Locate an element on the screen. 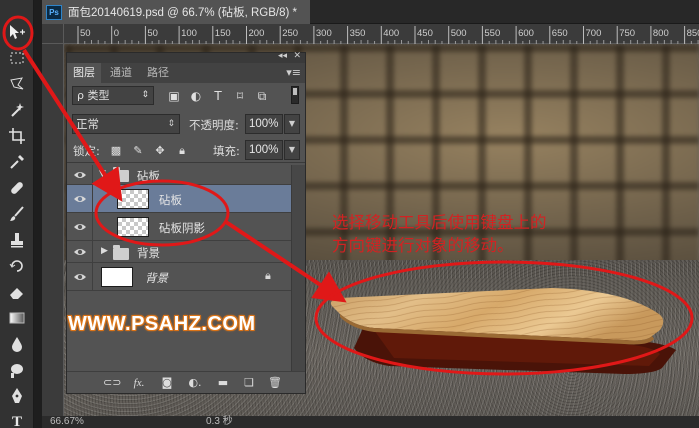  ruler-origin is located at coordinates (53, 34).